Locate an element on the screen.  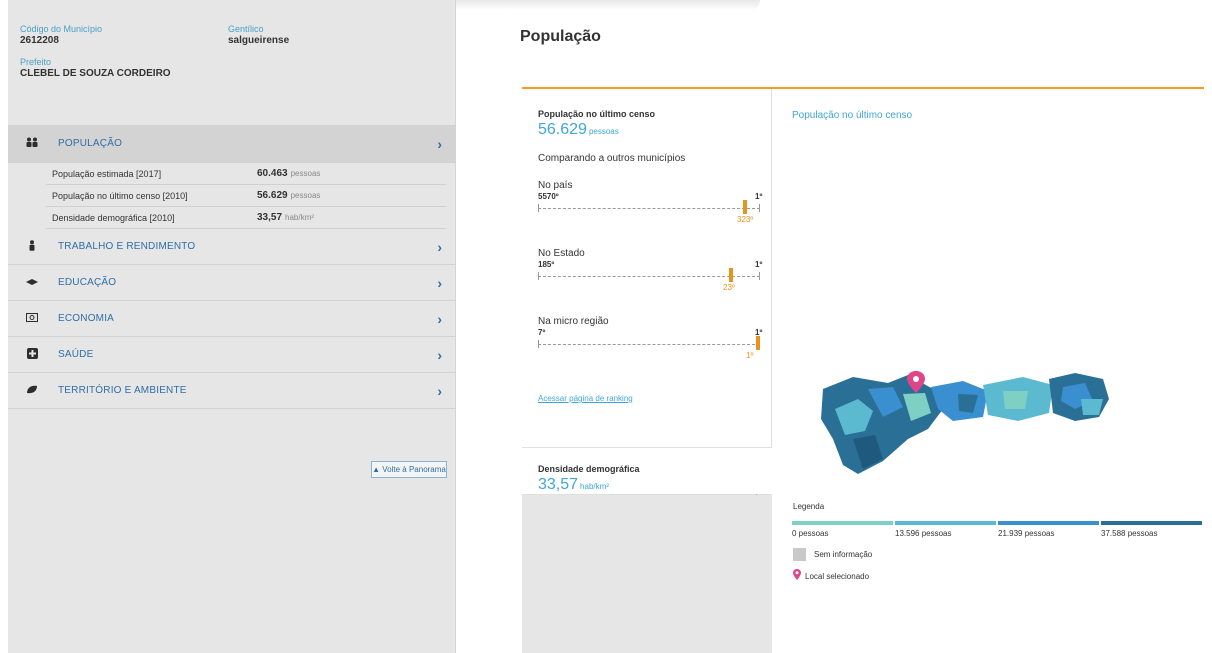
no-info-label: Sem informação is located at coordinates (843, 554).